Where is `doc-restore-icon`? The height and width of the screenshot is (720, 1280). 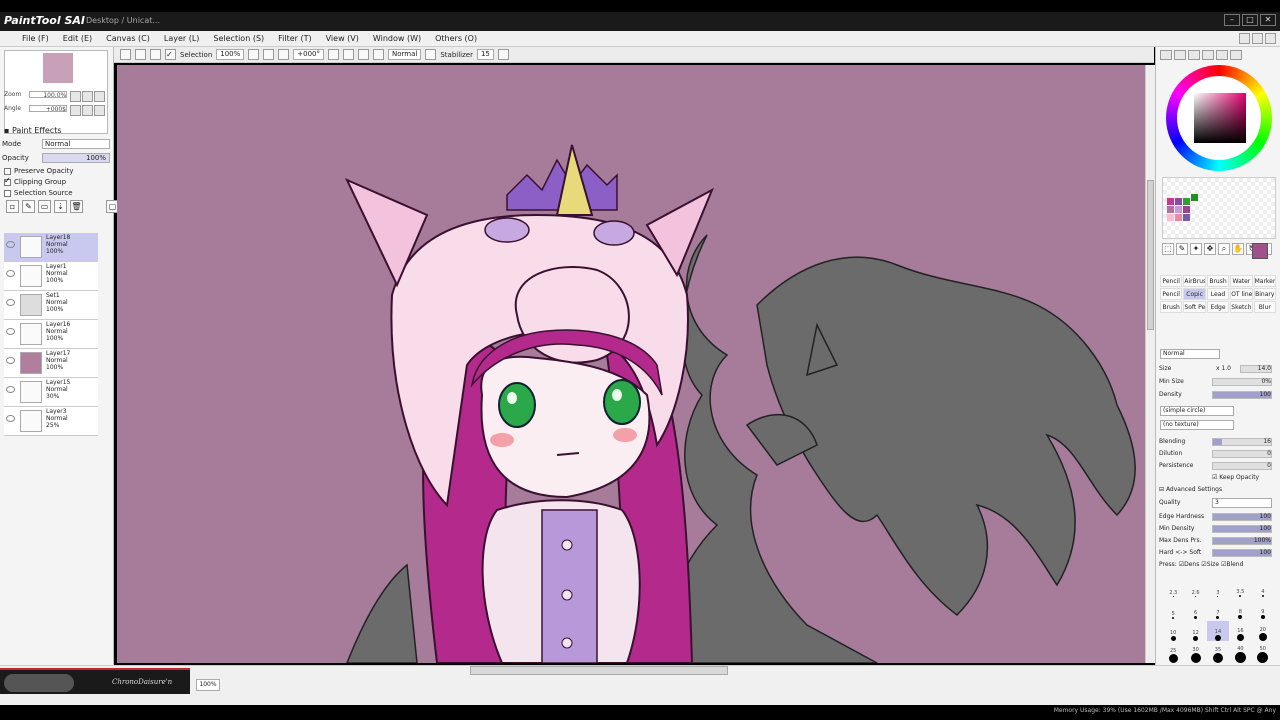 doc-restore-icon is located at coordinates (1257, 38).